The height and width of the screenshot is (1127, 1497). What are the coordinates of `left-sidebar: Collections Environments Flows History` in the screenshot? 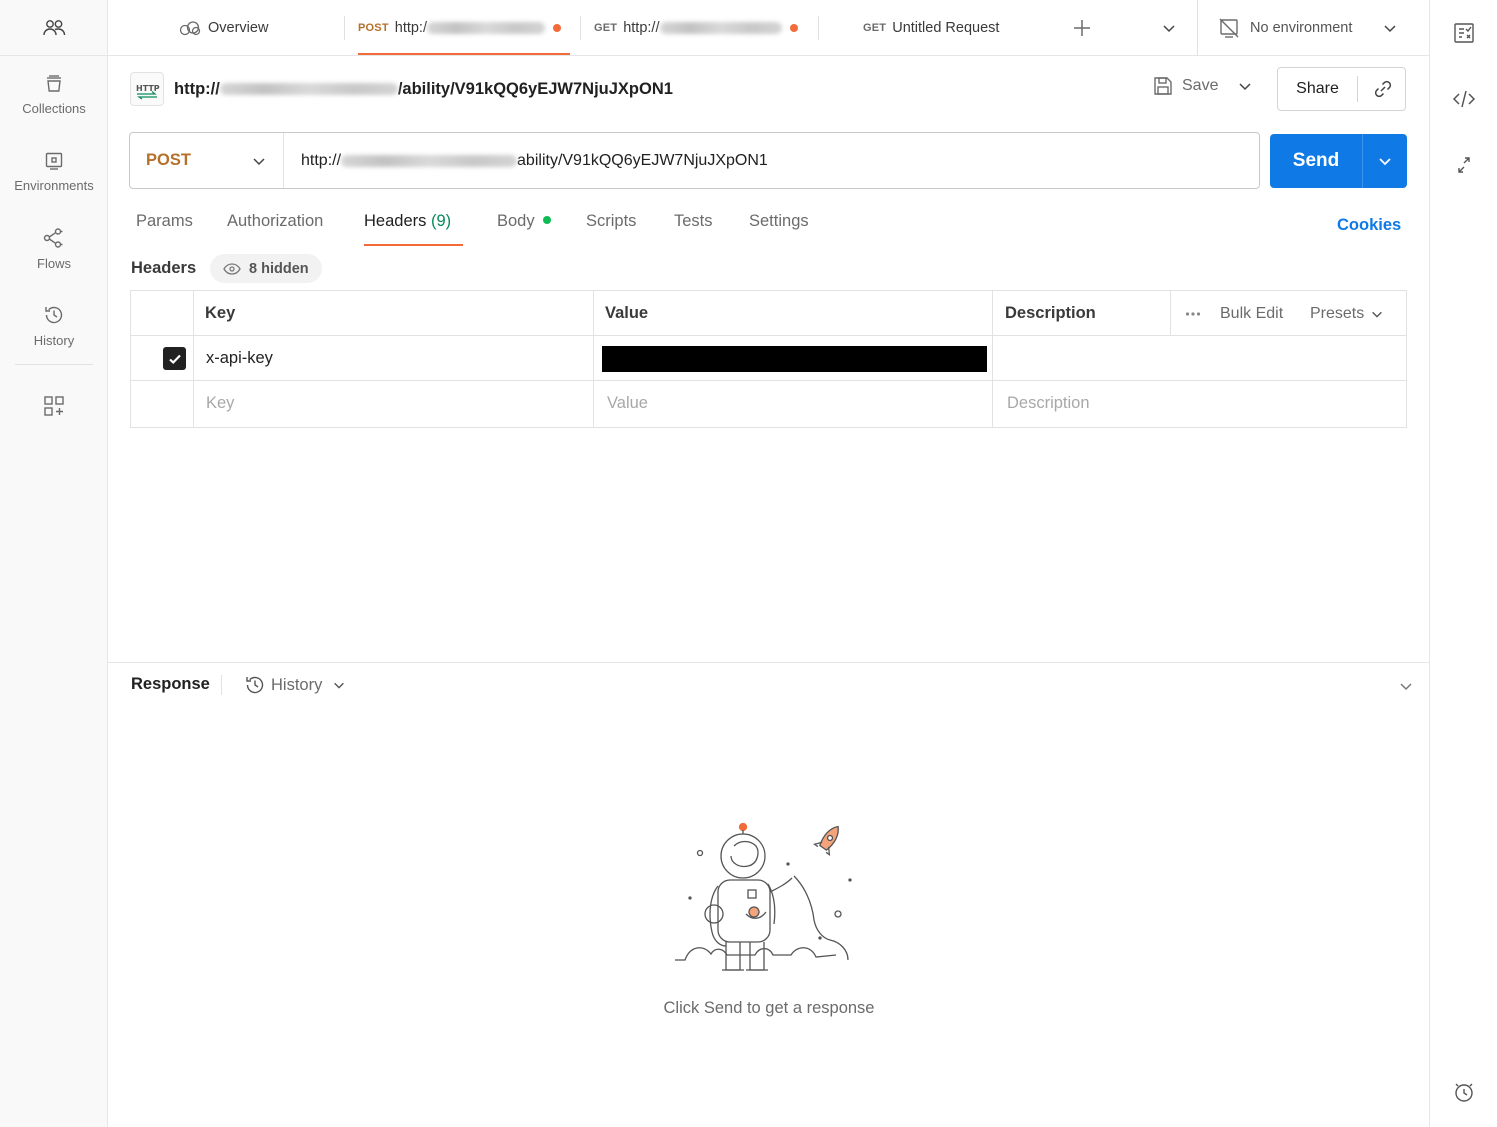 It's located at (54, 563).